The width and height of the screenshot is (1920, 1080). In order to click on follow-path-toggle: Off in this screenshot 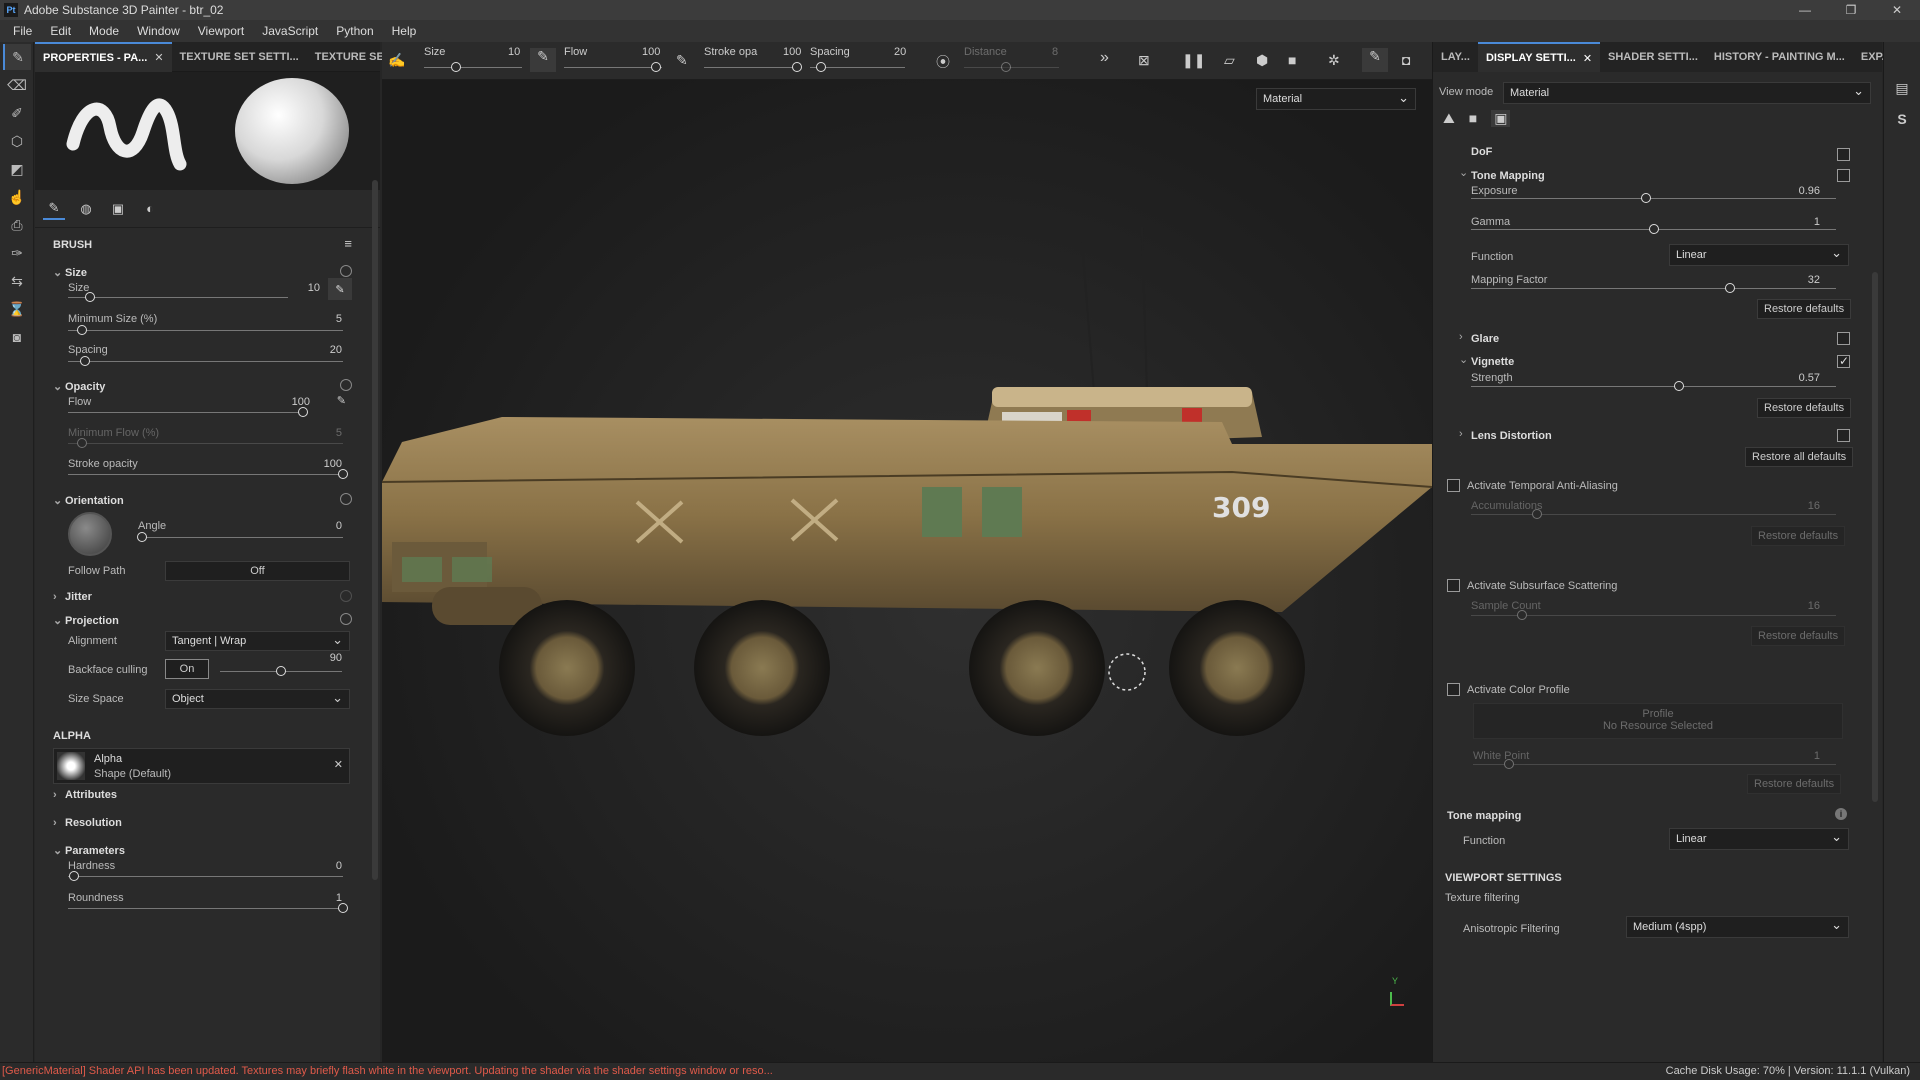, I will do `click(257, 571)`.